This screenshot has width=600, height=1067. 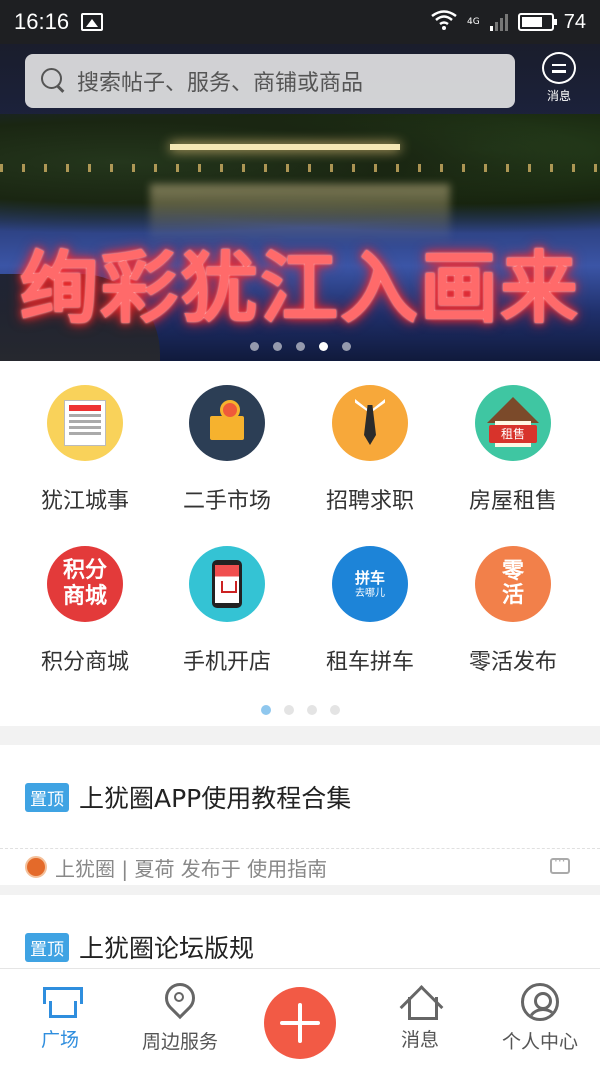 I want to click on message-button: 消息, so click(x=559, y=78).